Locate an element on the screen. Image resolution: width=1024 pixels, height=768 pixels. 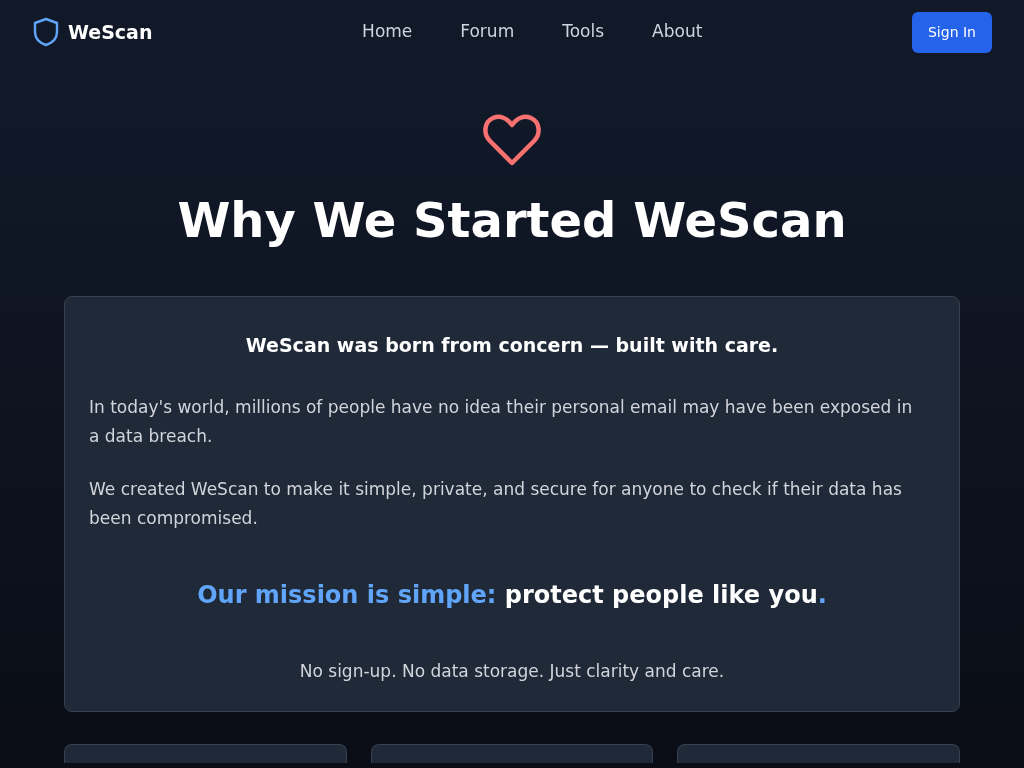
nav-link: Forum is located at coordinates (487, 32).